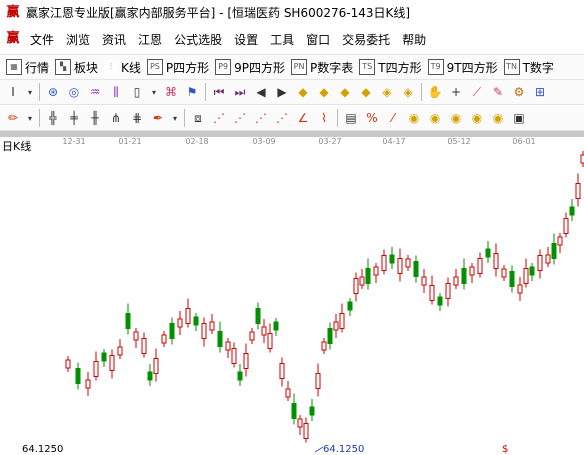 The width and height of the screenshot is (584, 455). I want to click on kline-button: ⫶ K线, so click(122, 67).